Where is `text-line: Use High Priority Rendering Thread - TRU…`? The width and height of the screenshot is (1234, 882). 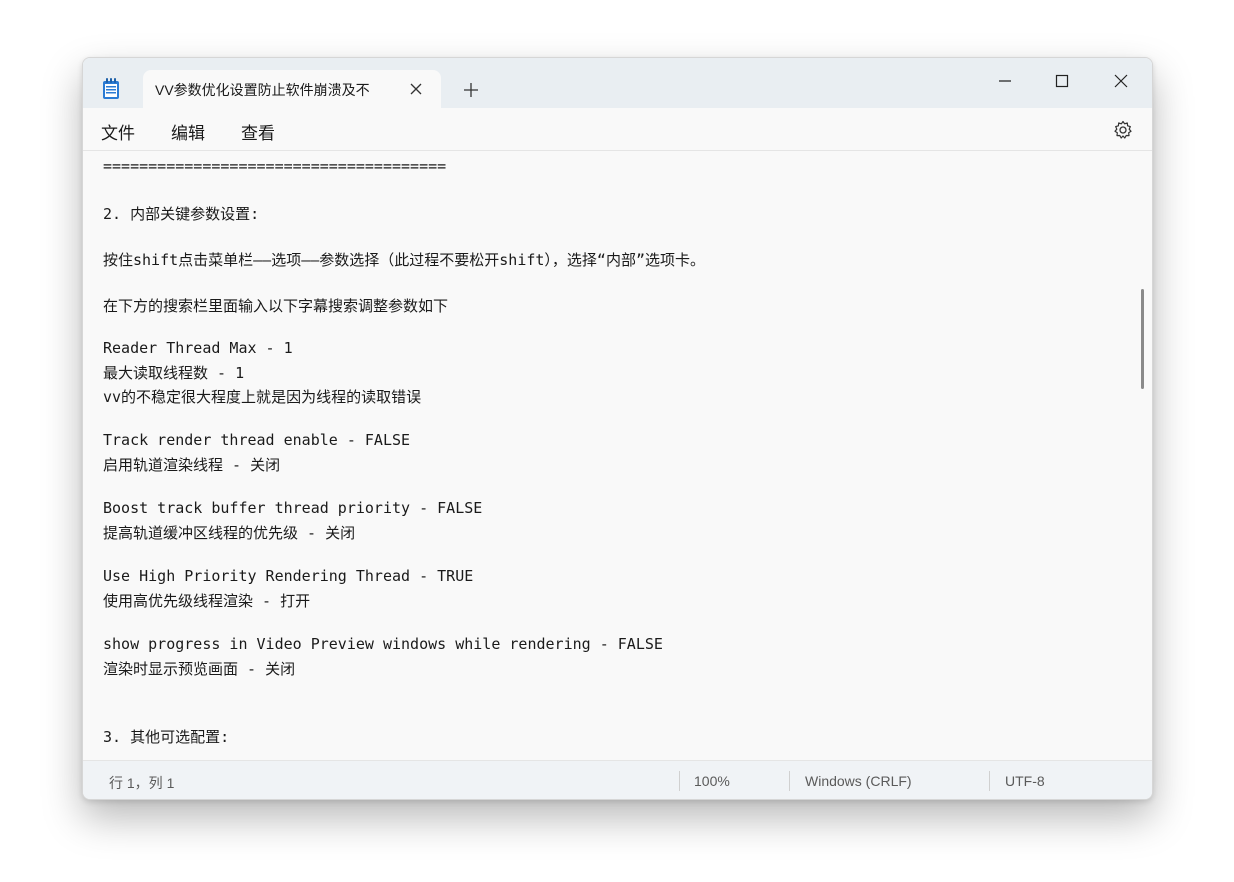 text-line: Use High Priority Rendering Thread - TRU… is located at coordinates (288, 576).